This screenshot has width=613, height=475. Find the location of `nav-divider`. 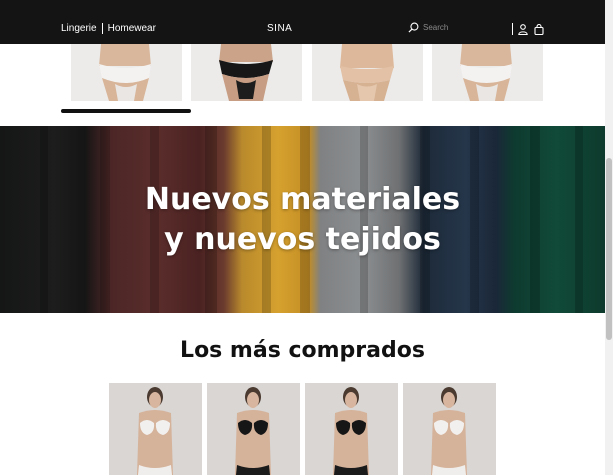

nav-divider is located at coordinates (102, 28).